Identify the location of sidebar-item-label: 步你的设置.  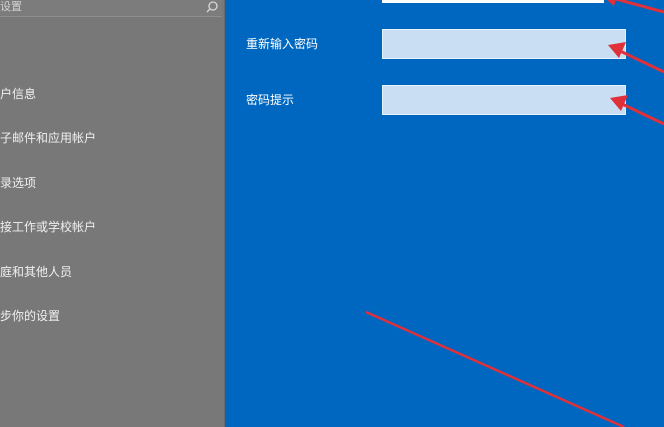
(30, 316).